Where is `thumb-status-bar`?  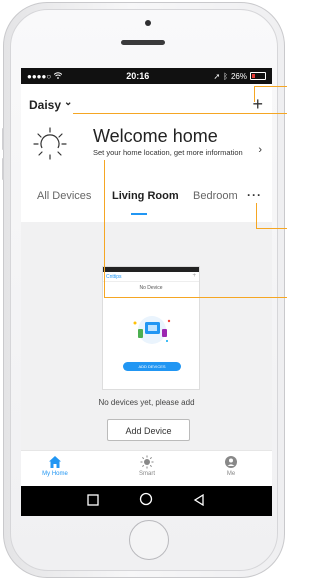 thumb-status-bar is located at coordinates (151, 269).